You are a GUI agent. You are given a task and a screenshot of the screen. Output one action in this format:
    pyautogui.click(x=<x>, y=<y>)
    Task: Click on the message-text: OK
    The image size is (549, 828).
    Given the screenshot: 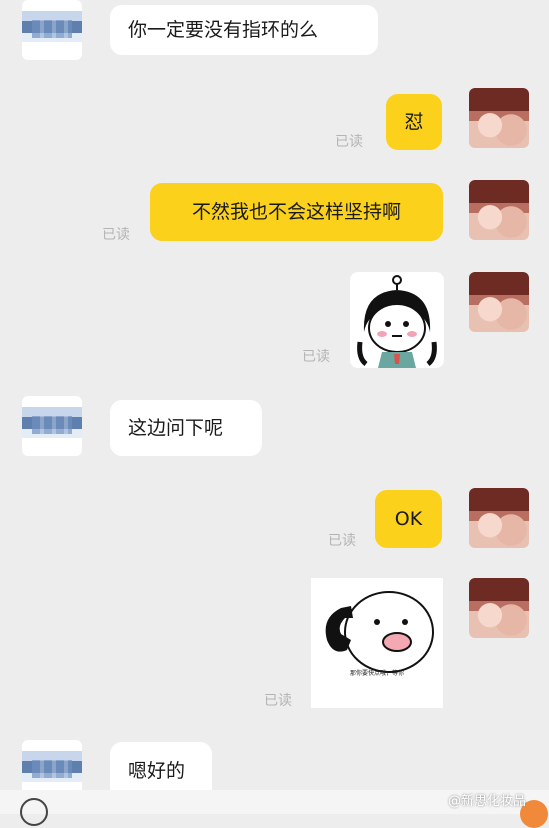 What is the action you would take?
    pyautogui.click(x=408, y=519)
    